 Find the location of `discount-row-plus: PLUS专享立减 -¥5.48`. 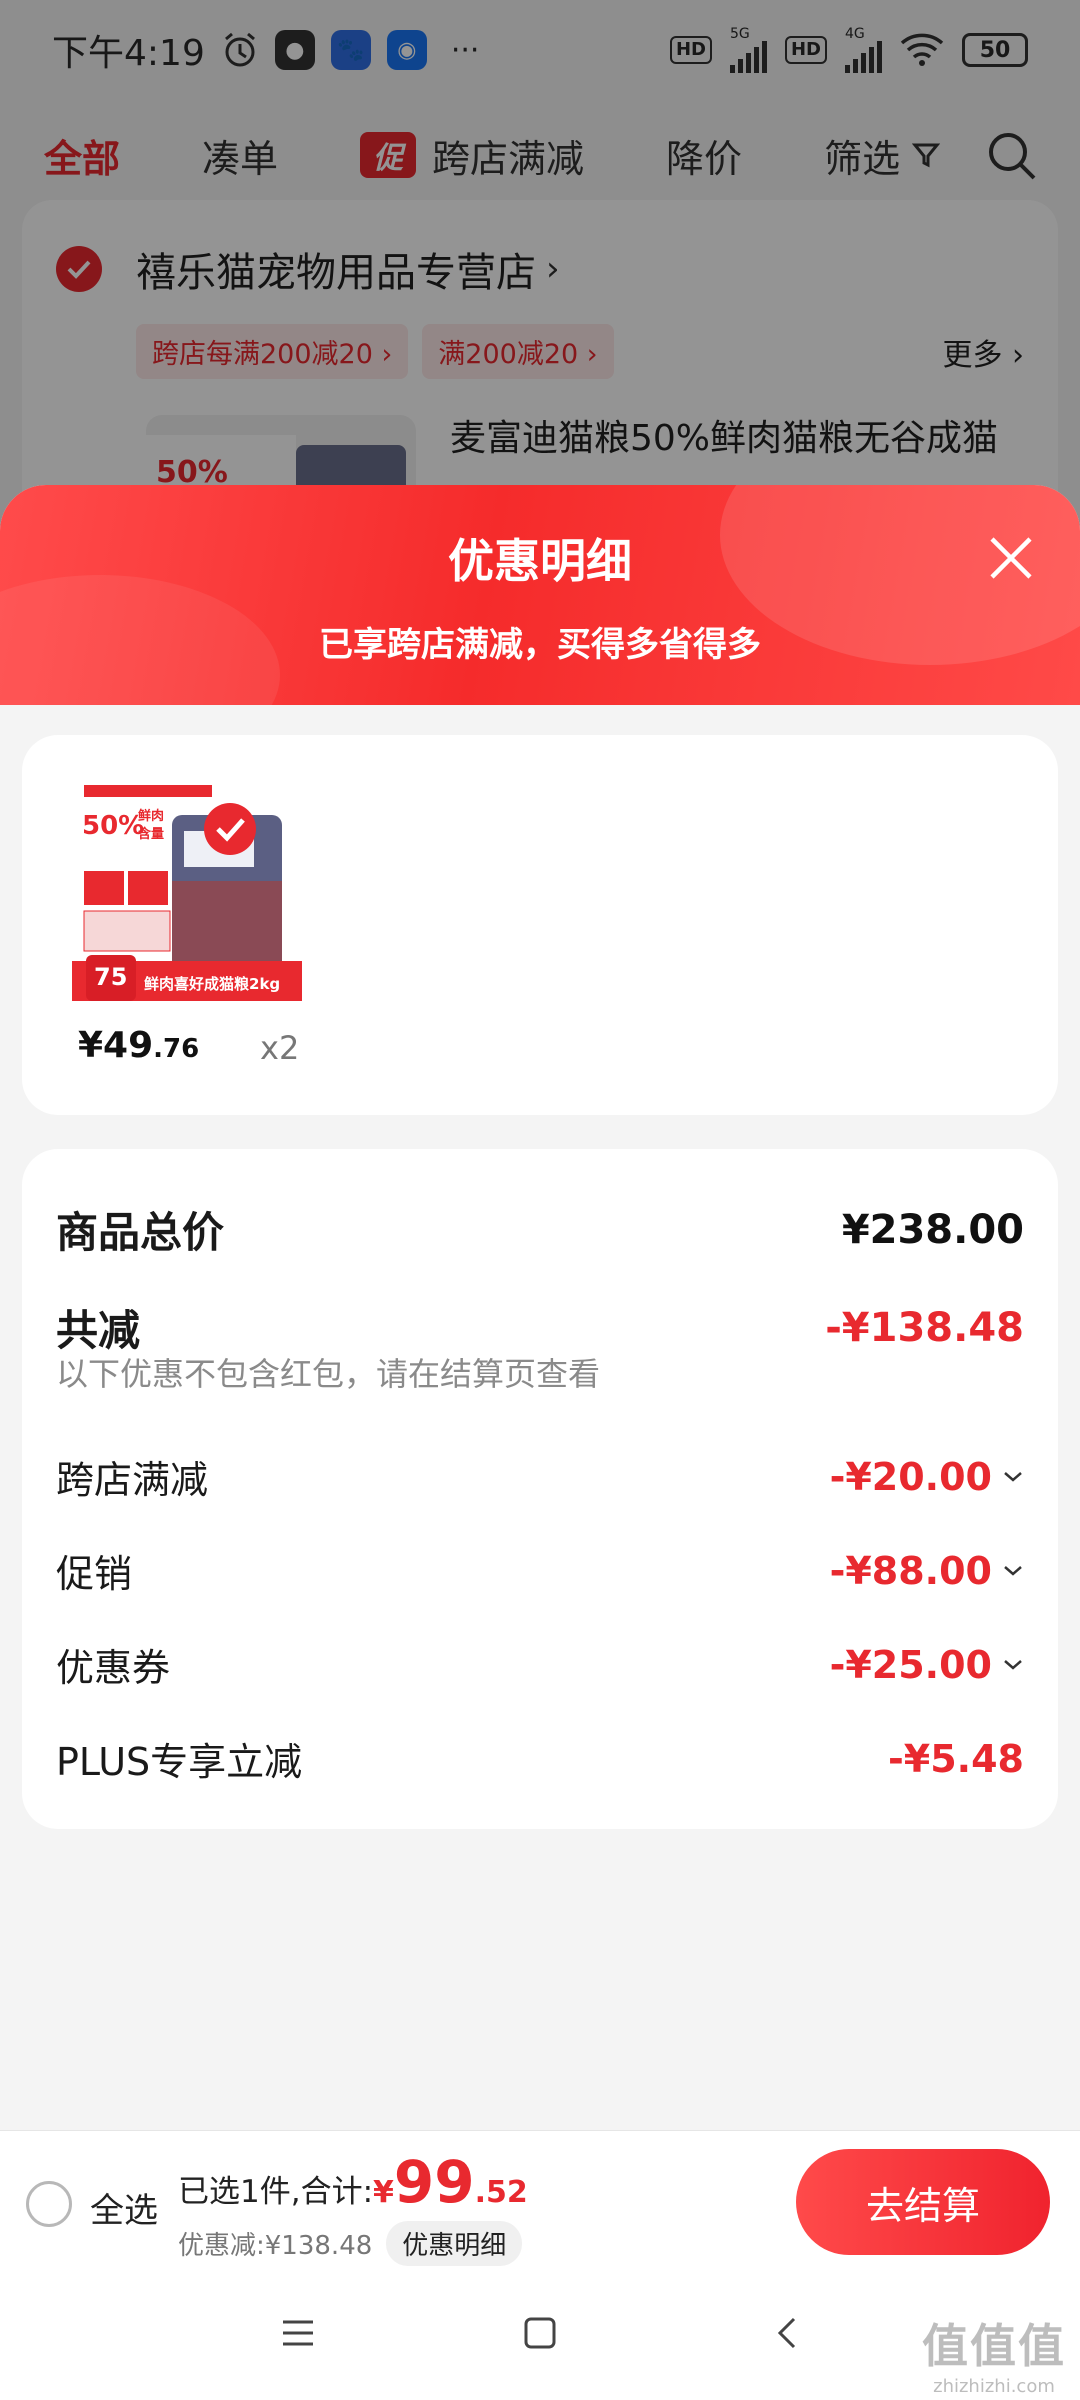

discount-row-plus: PLUS专享立减 -¥5.48 is located at coordinates (540, 1760).